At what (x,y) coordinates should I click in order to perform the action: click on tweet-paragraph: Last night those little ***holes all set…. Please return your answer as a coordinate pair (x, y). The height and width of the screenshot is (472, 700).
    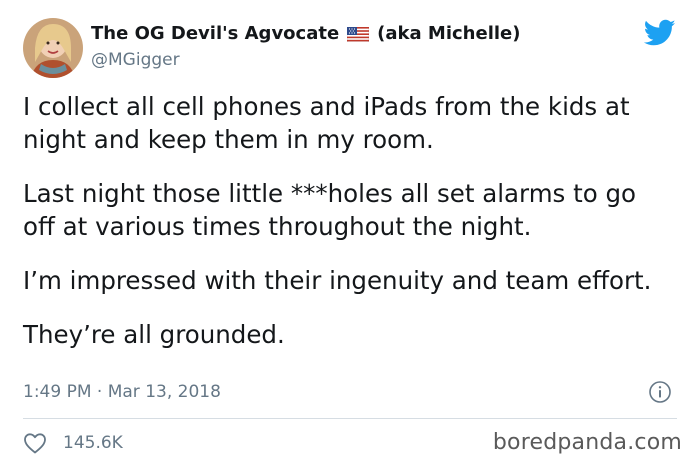
    Looking at the image, I should click on (330, 210).